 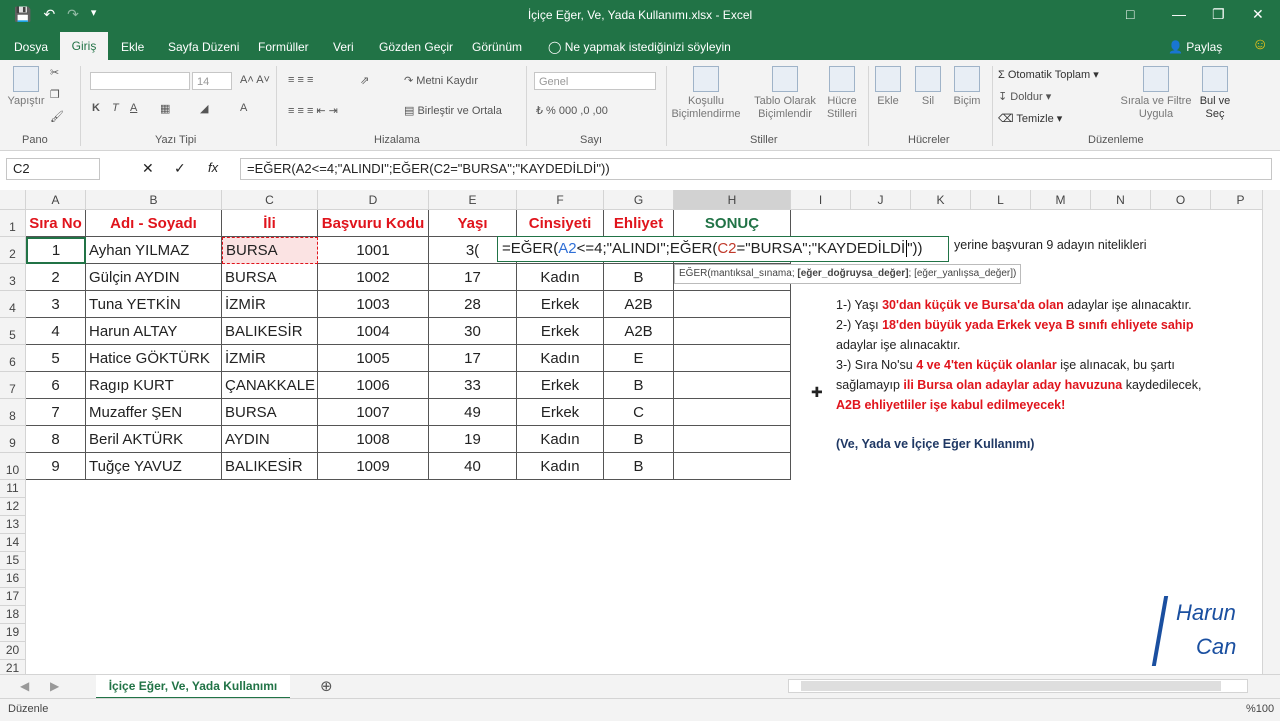 What do you see at coordinates (54, 72) in the screenshot?
I see `cut-icon: ✂` at bounding box center [54, 72].